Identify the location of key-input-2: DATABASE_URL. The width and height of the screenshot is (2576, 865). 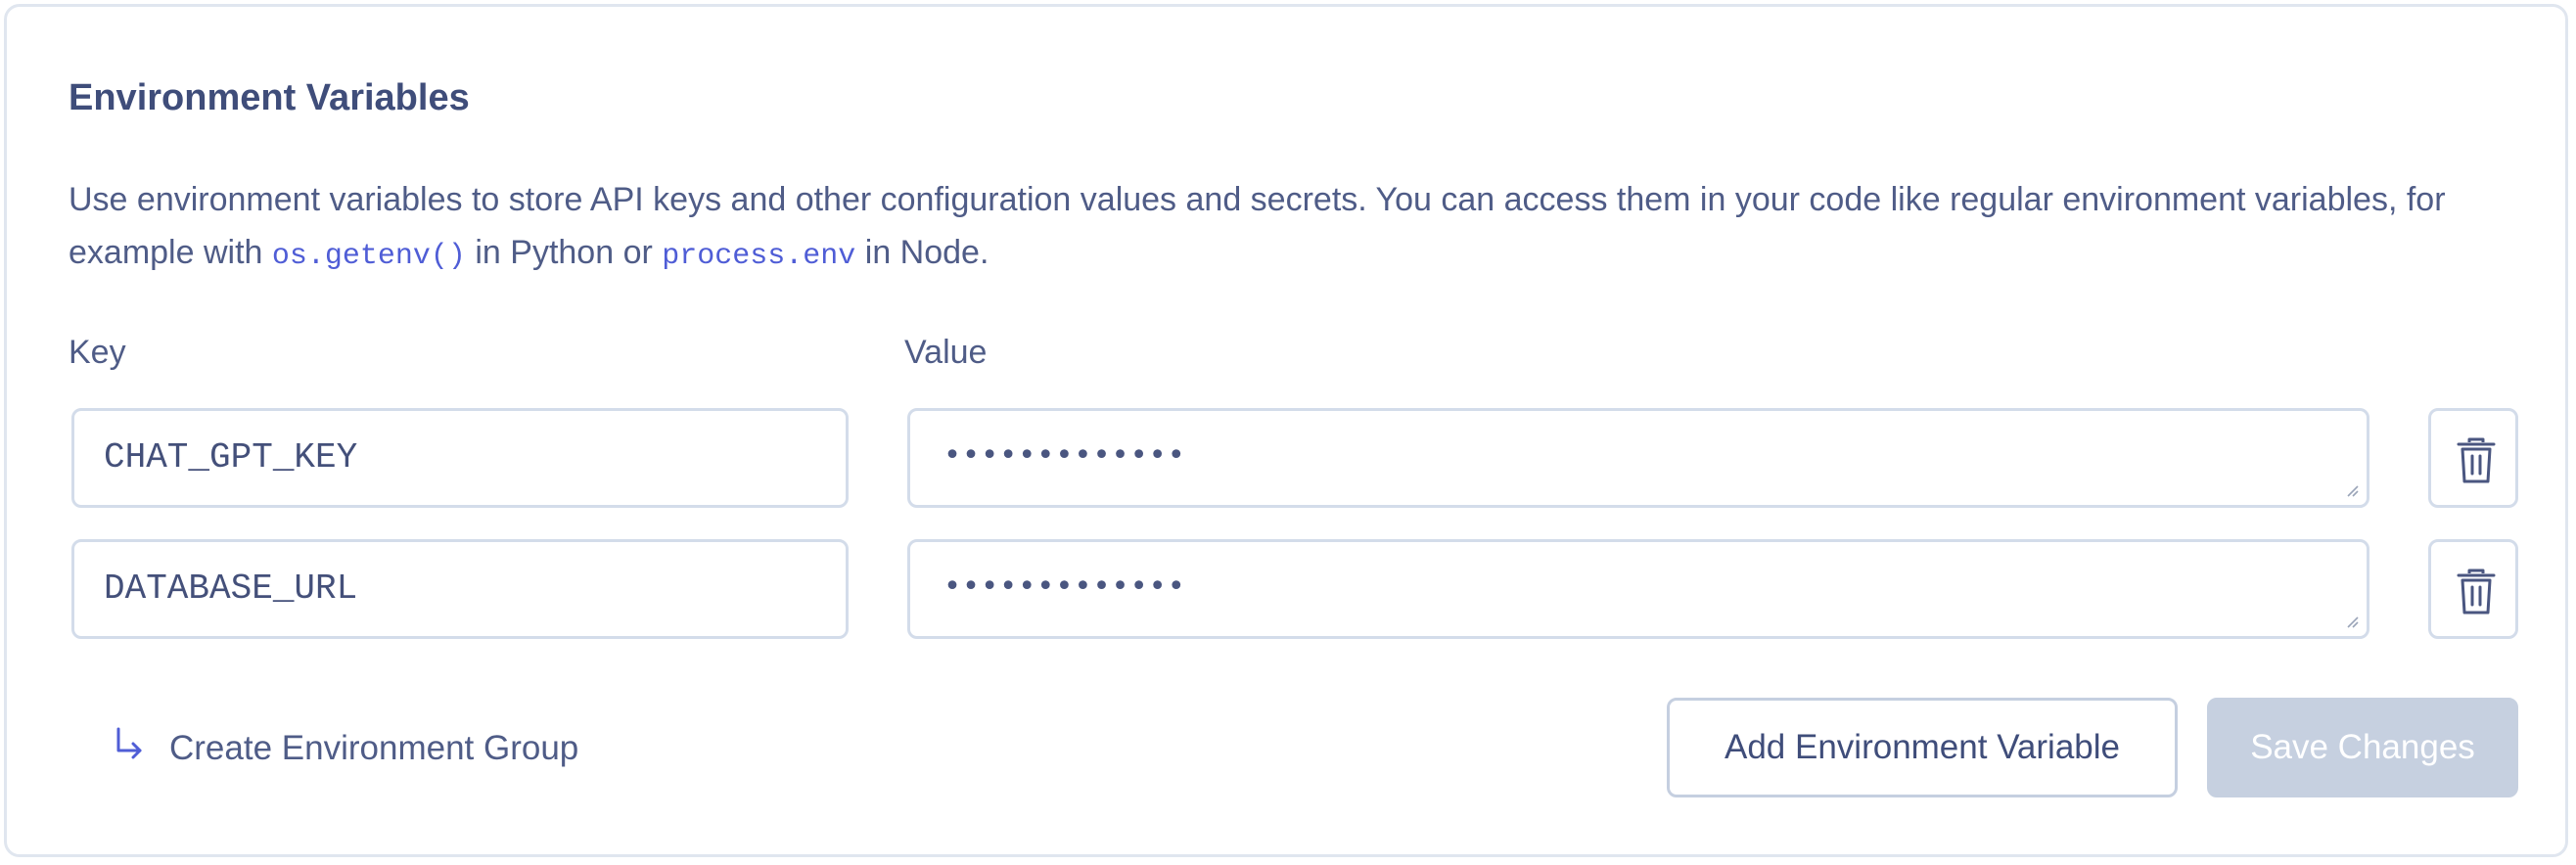
(460, 589).